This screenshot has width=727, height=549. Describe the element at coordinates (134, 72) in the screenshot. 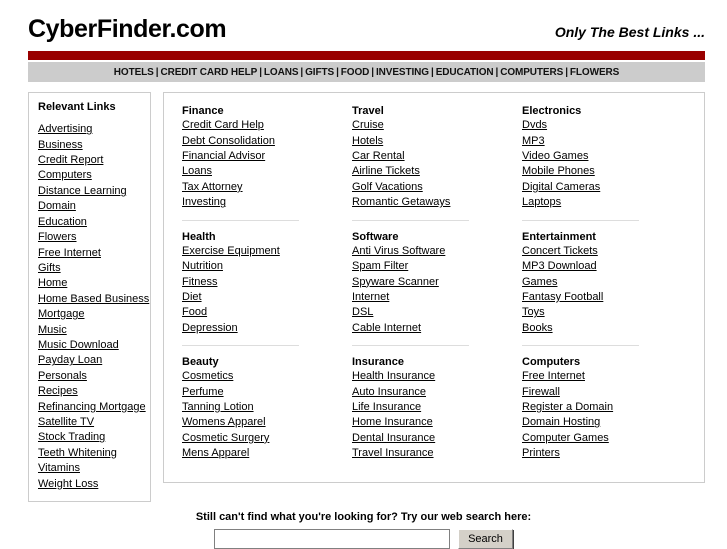

I see `top-nav-item: HOTELS` at that location.